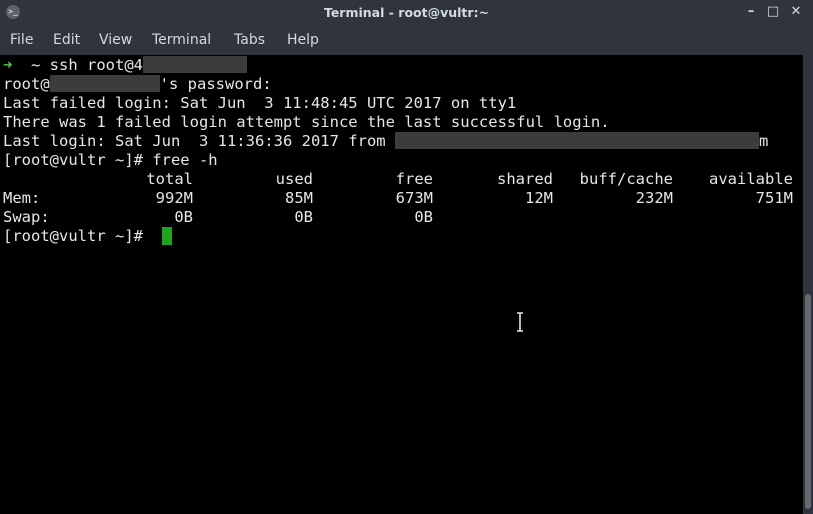 The width and height of the screenshot is (813, 514). What do you see at coordinates (174, 198) in the screenshot?
I see `free-mem-total: 992M` at bounding box center [174, 198].